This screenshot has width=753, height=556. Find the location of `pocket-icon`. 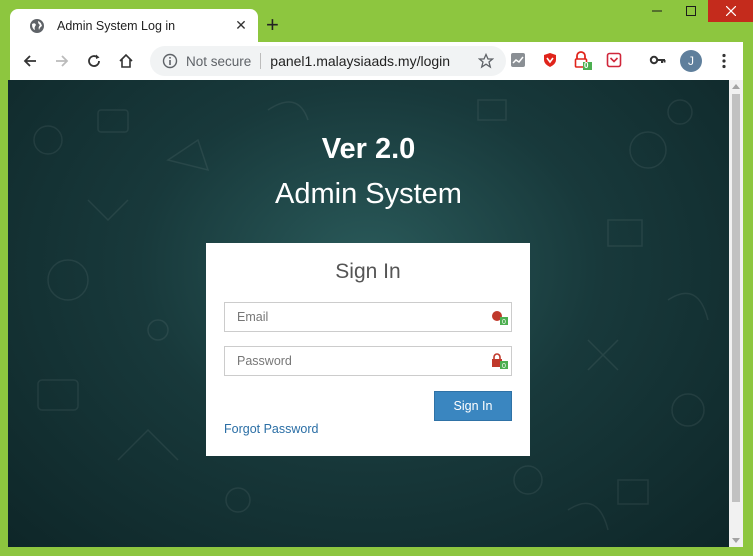

pocket-icon is located at coordinates (614, 60).